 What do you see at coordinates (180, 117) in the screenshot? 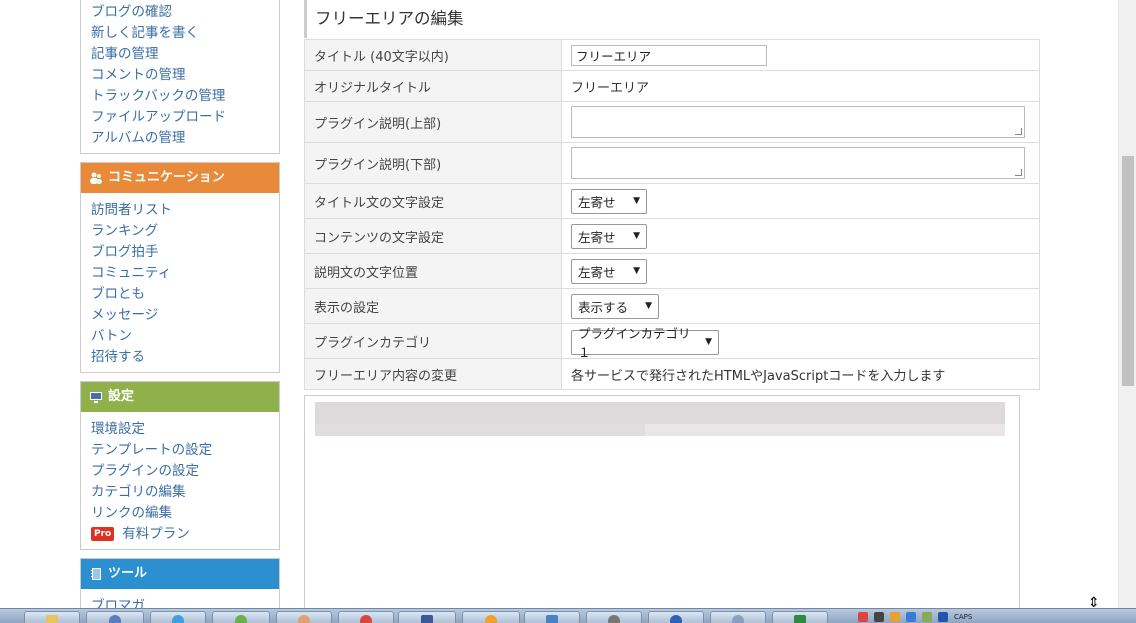
I see `sidebar-item-file-upload: ファイルアップロード` at bounding box center [180, 117].